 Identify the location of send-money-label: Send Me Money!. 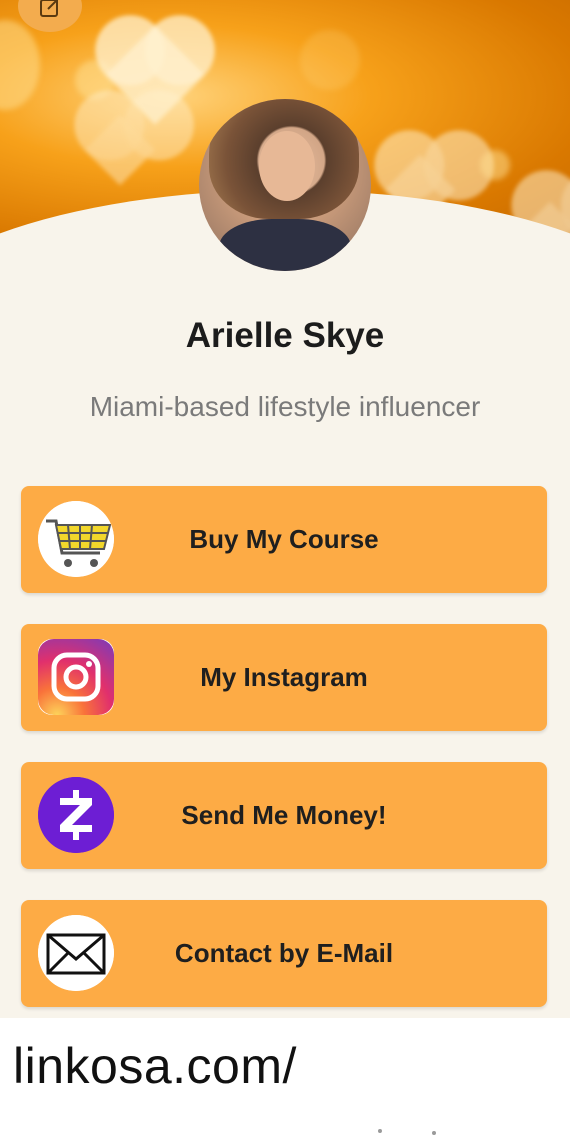
(284, 815).